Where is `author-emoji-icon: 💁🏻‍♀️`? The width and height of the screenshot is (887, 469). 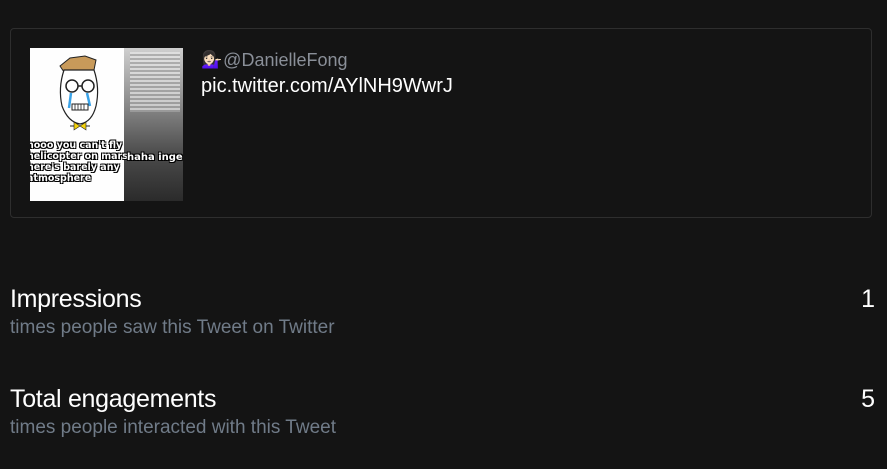 author-emoji-icon: 💁🏻‍♀️ is located at coordinates (212, 59).